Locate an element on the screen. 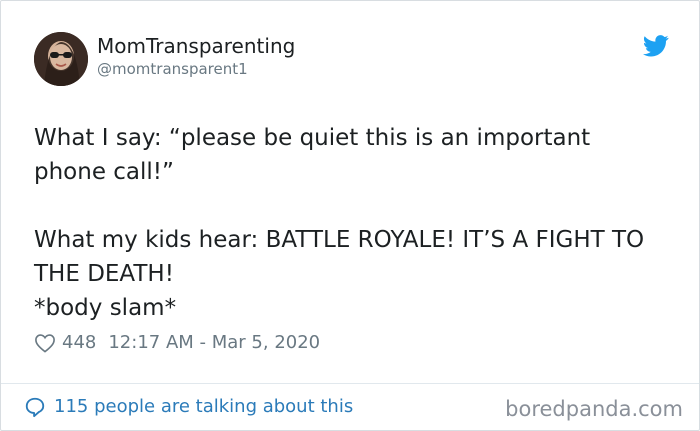 The height and width of the screenshot is (431, 700). heart-icon is located at coordinates (45, 343).